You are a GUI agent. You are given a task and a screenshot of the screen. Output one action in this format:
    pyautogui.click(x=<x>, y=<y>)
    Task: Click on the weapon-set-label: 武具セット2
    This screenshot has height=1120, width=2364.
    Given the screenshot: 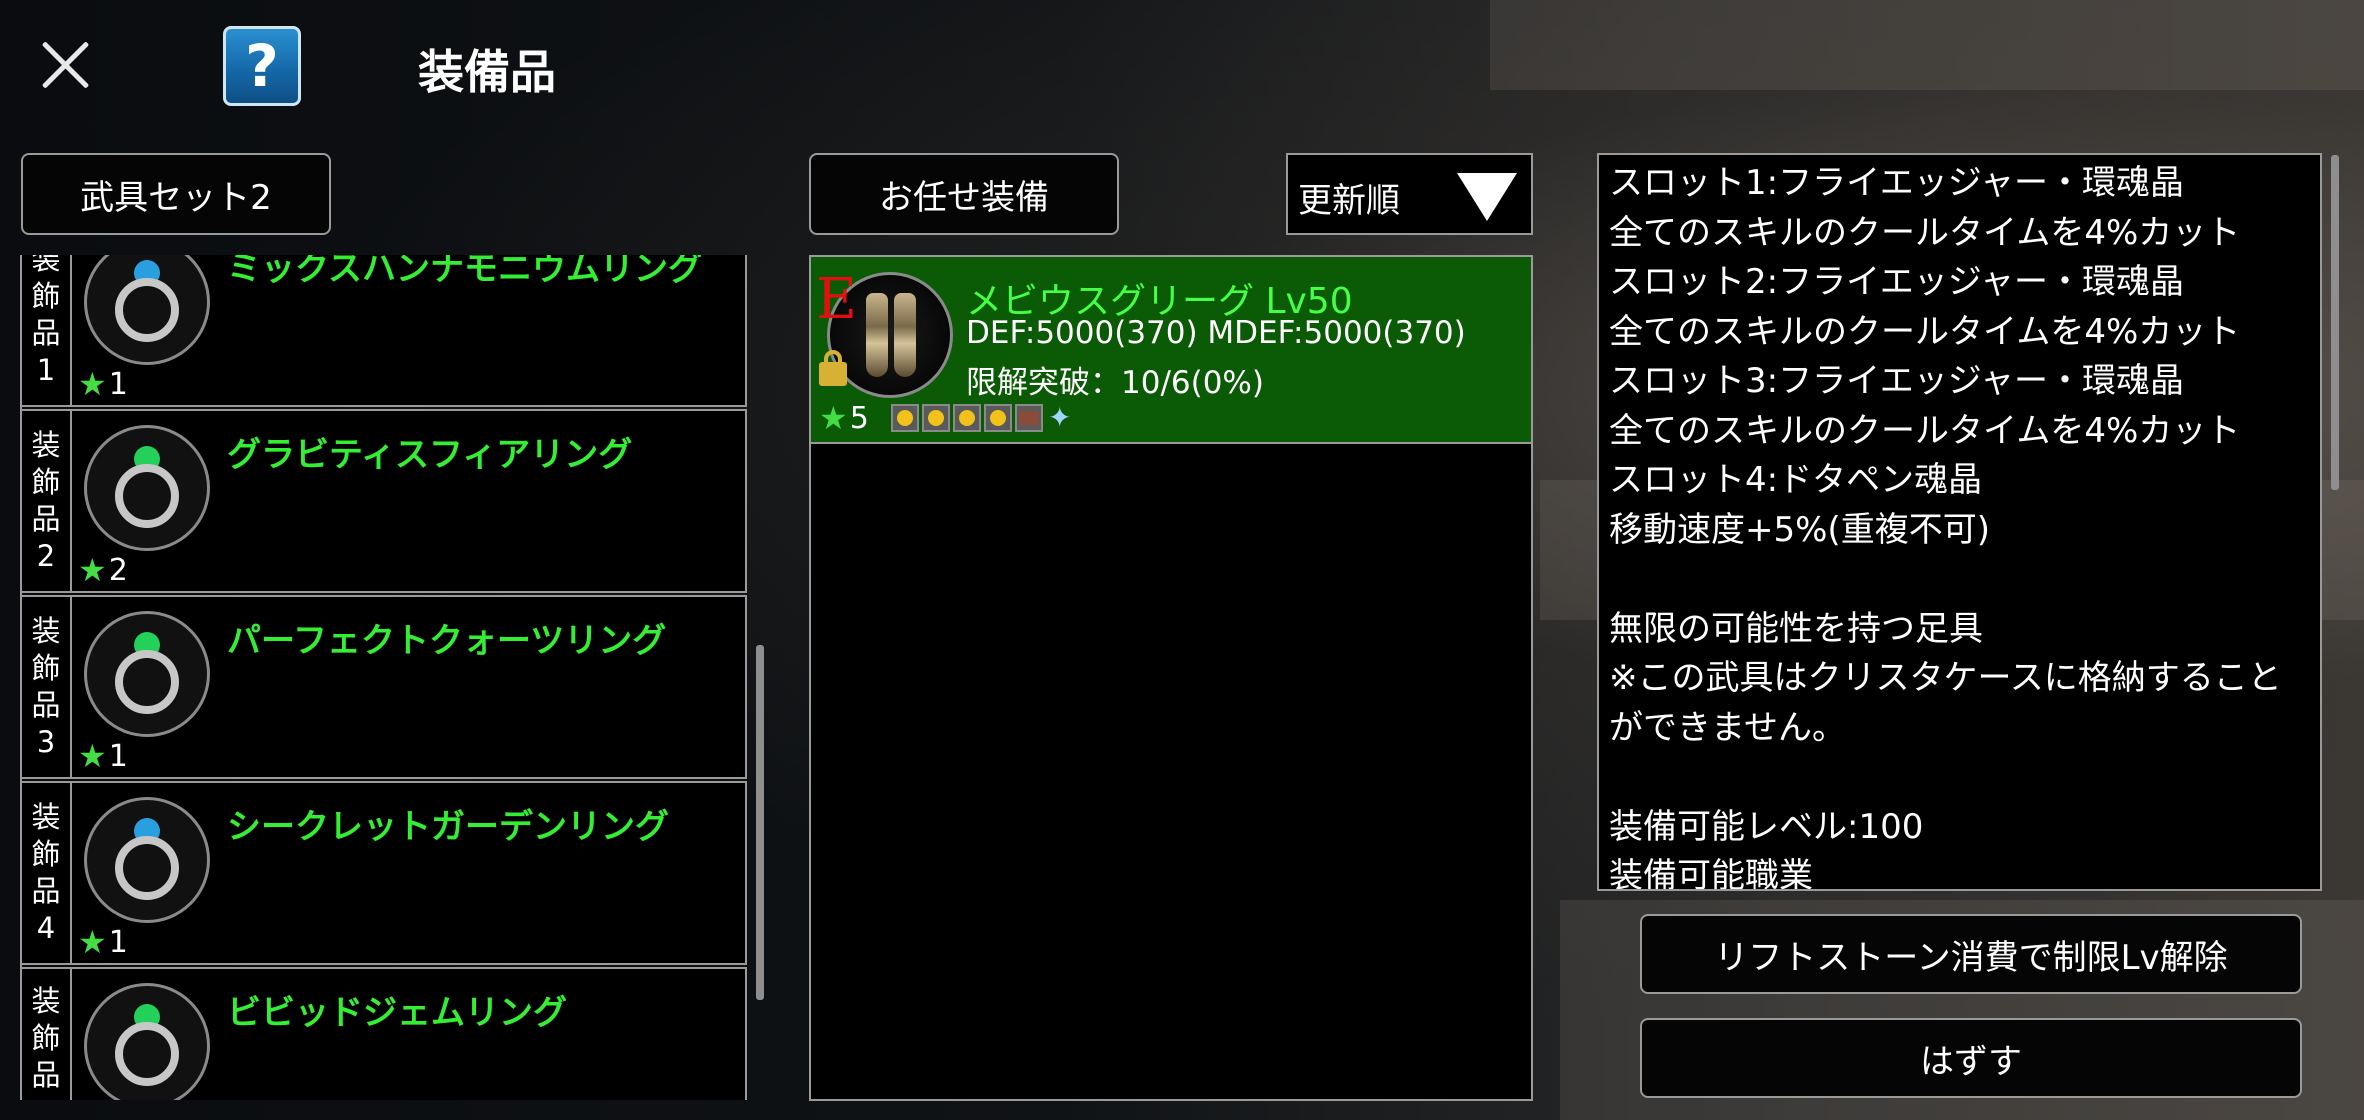 What is the action you would take?
    pyautogui.click(x=176, y=197)
    